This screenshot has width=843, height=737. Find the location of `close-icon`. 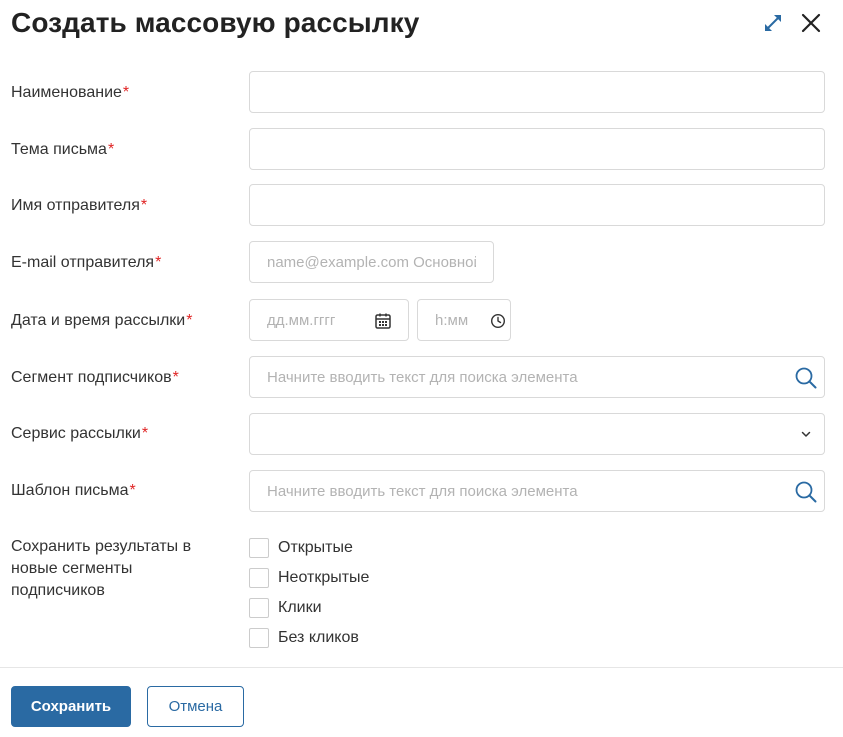

close-icon is located at coordinates (811, 23).